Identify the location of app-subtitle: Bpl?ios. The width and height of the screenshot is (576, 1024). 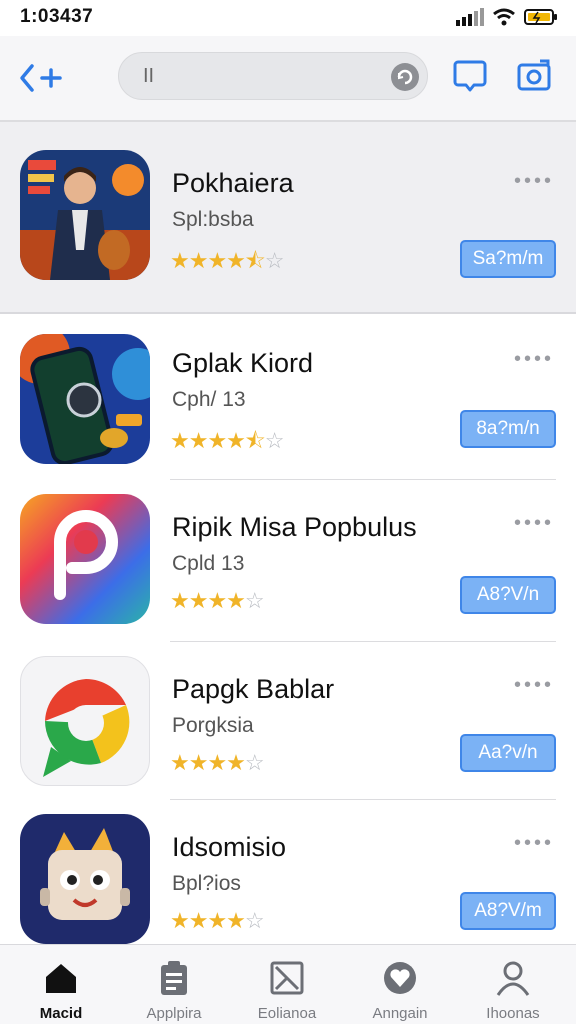
(206, 883).